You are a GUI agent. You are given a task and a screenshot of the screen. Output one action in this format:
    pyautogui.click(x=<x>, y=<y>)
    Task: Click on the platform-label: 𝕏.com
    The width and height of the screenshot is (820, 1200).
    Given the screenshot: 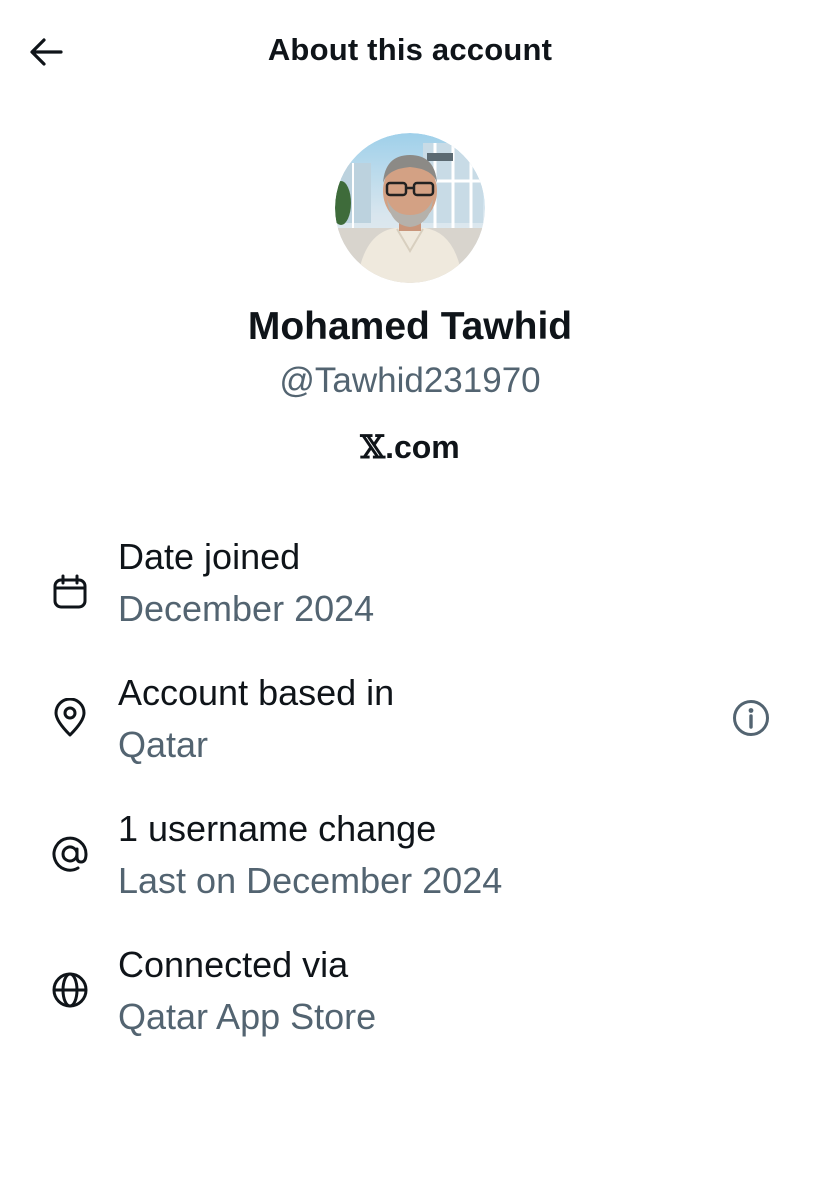 What is the action you would take?
    pyautogui.click(x=410, y=447)
    